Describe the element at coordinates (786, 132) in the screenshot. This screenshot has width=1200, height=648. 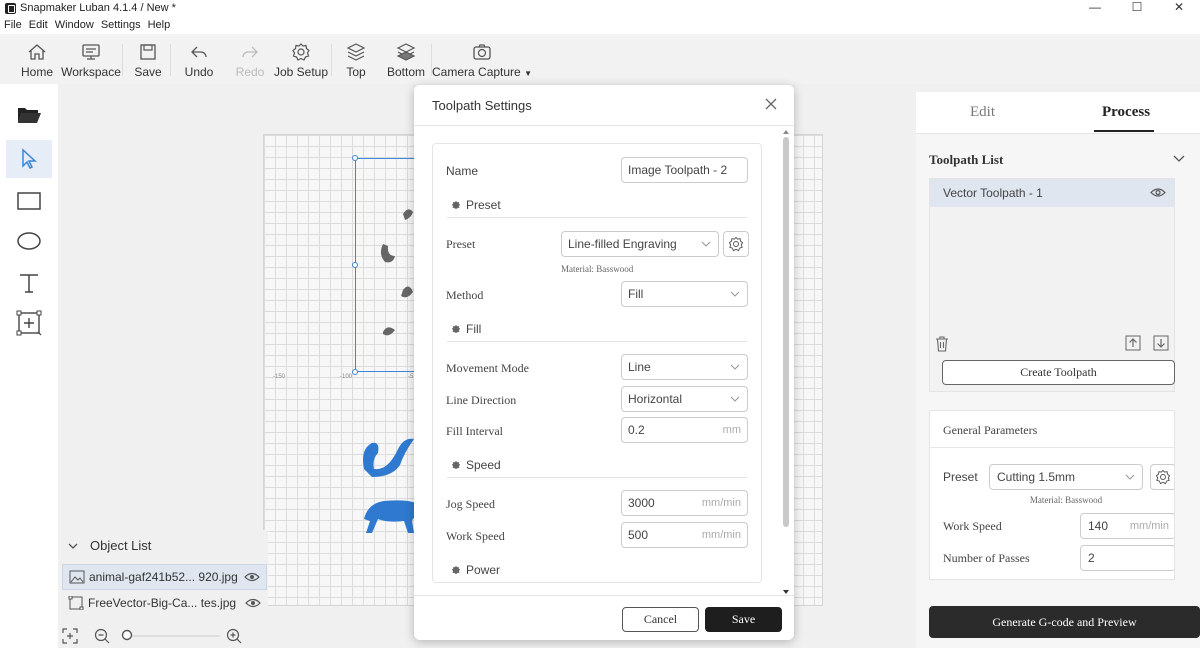
I see `scroll-up-icon` at that location.